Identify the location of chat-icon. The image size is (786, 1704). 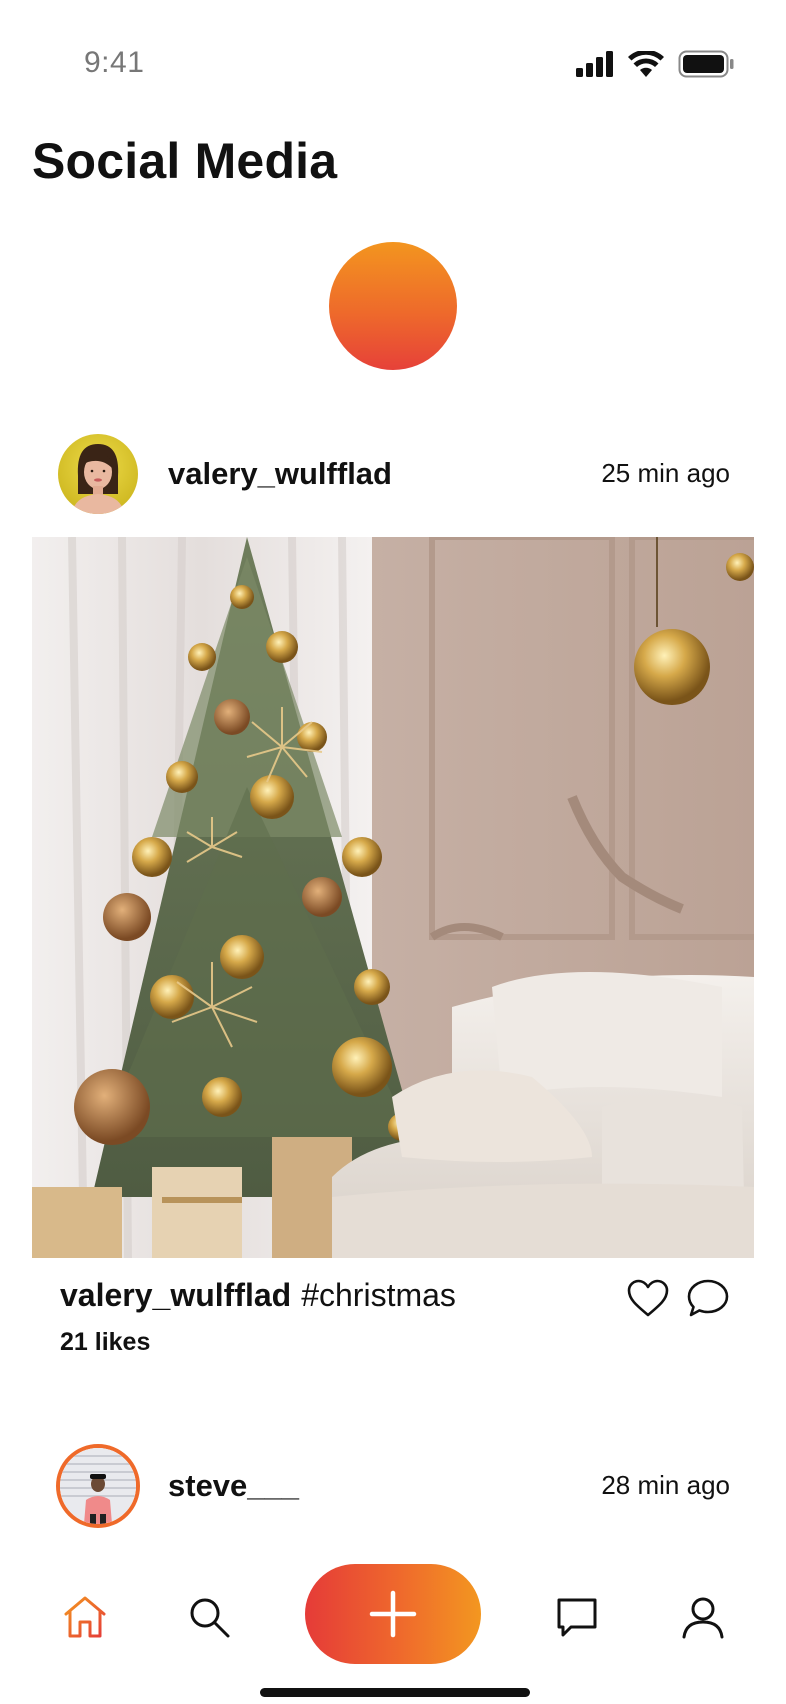
(577, 1617).